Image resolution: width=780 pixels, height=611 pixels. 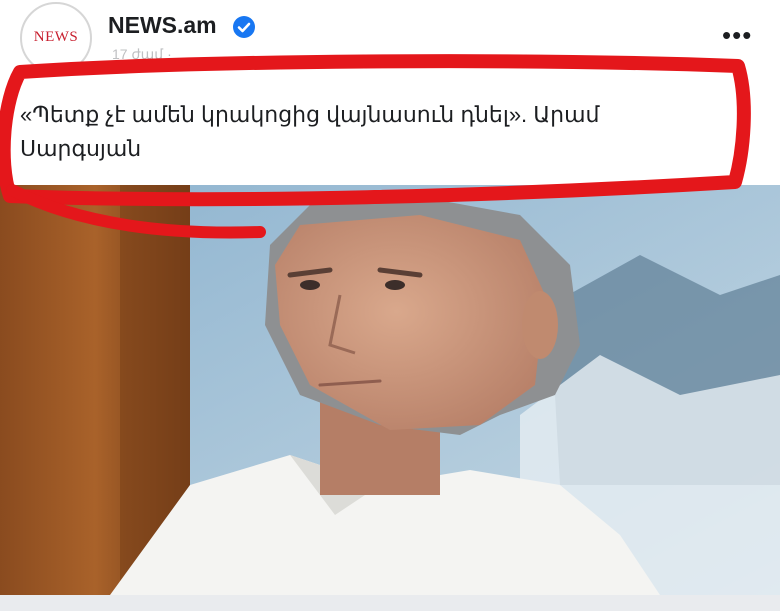 I want to click on more-horizontal-icon: •••, so click(x=737, y=35).